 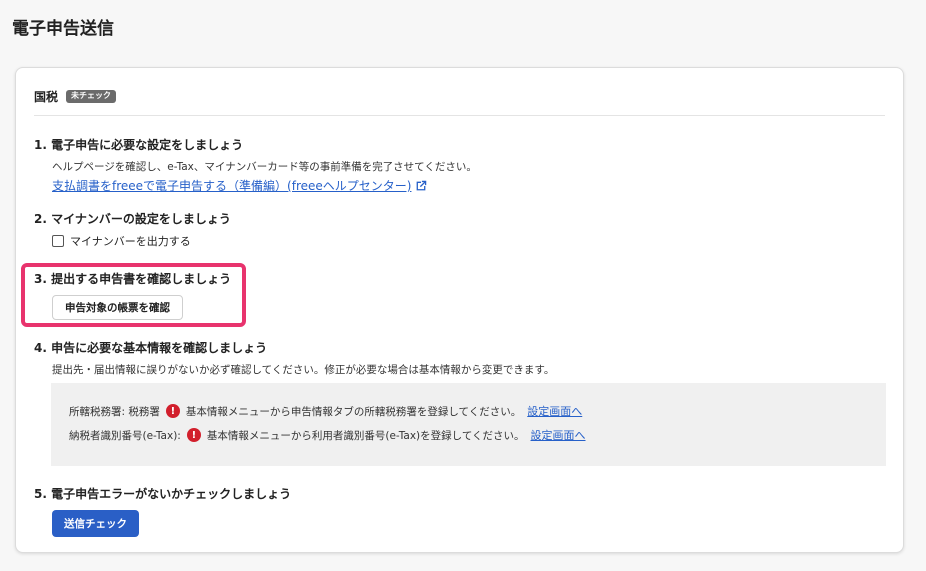 What do you see at coordinates (114, 411) in the screenshot?
I see `tax-office-label: 所轄税務署: 税務署` at bounding box center [114, 411].